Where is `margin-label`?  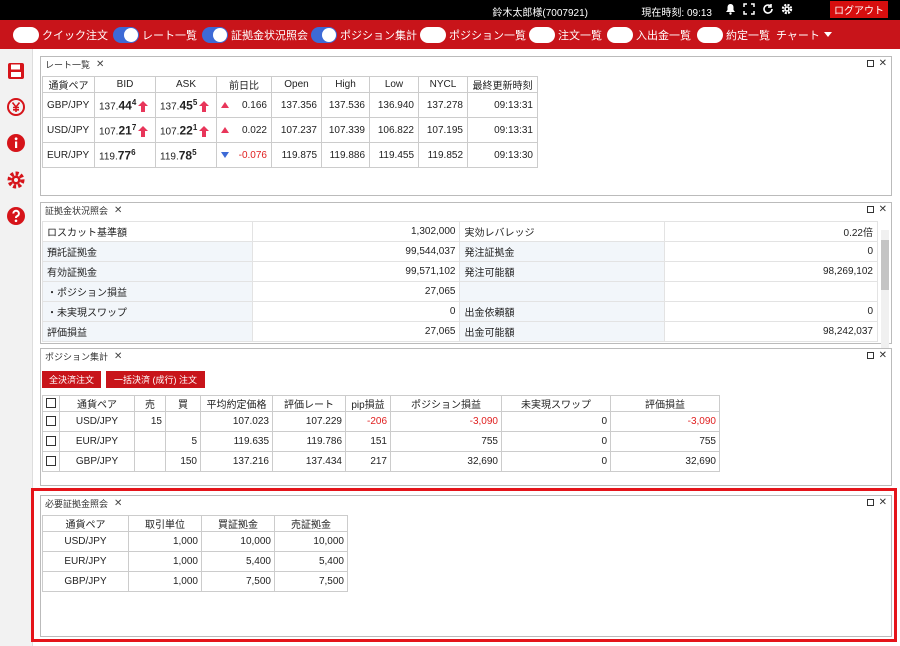 margin-label is located at coordinates (562, 291).